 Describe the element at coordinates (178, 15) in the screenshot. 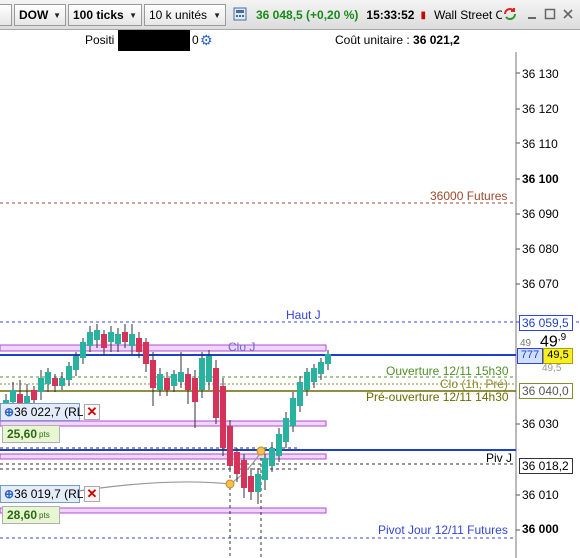

I see `units-select-label: 10 k unités` at that location.